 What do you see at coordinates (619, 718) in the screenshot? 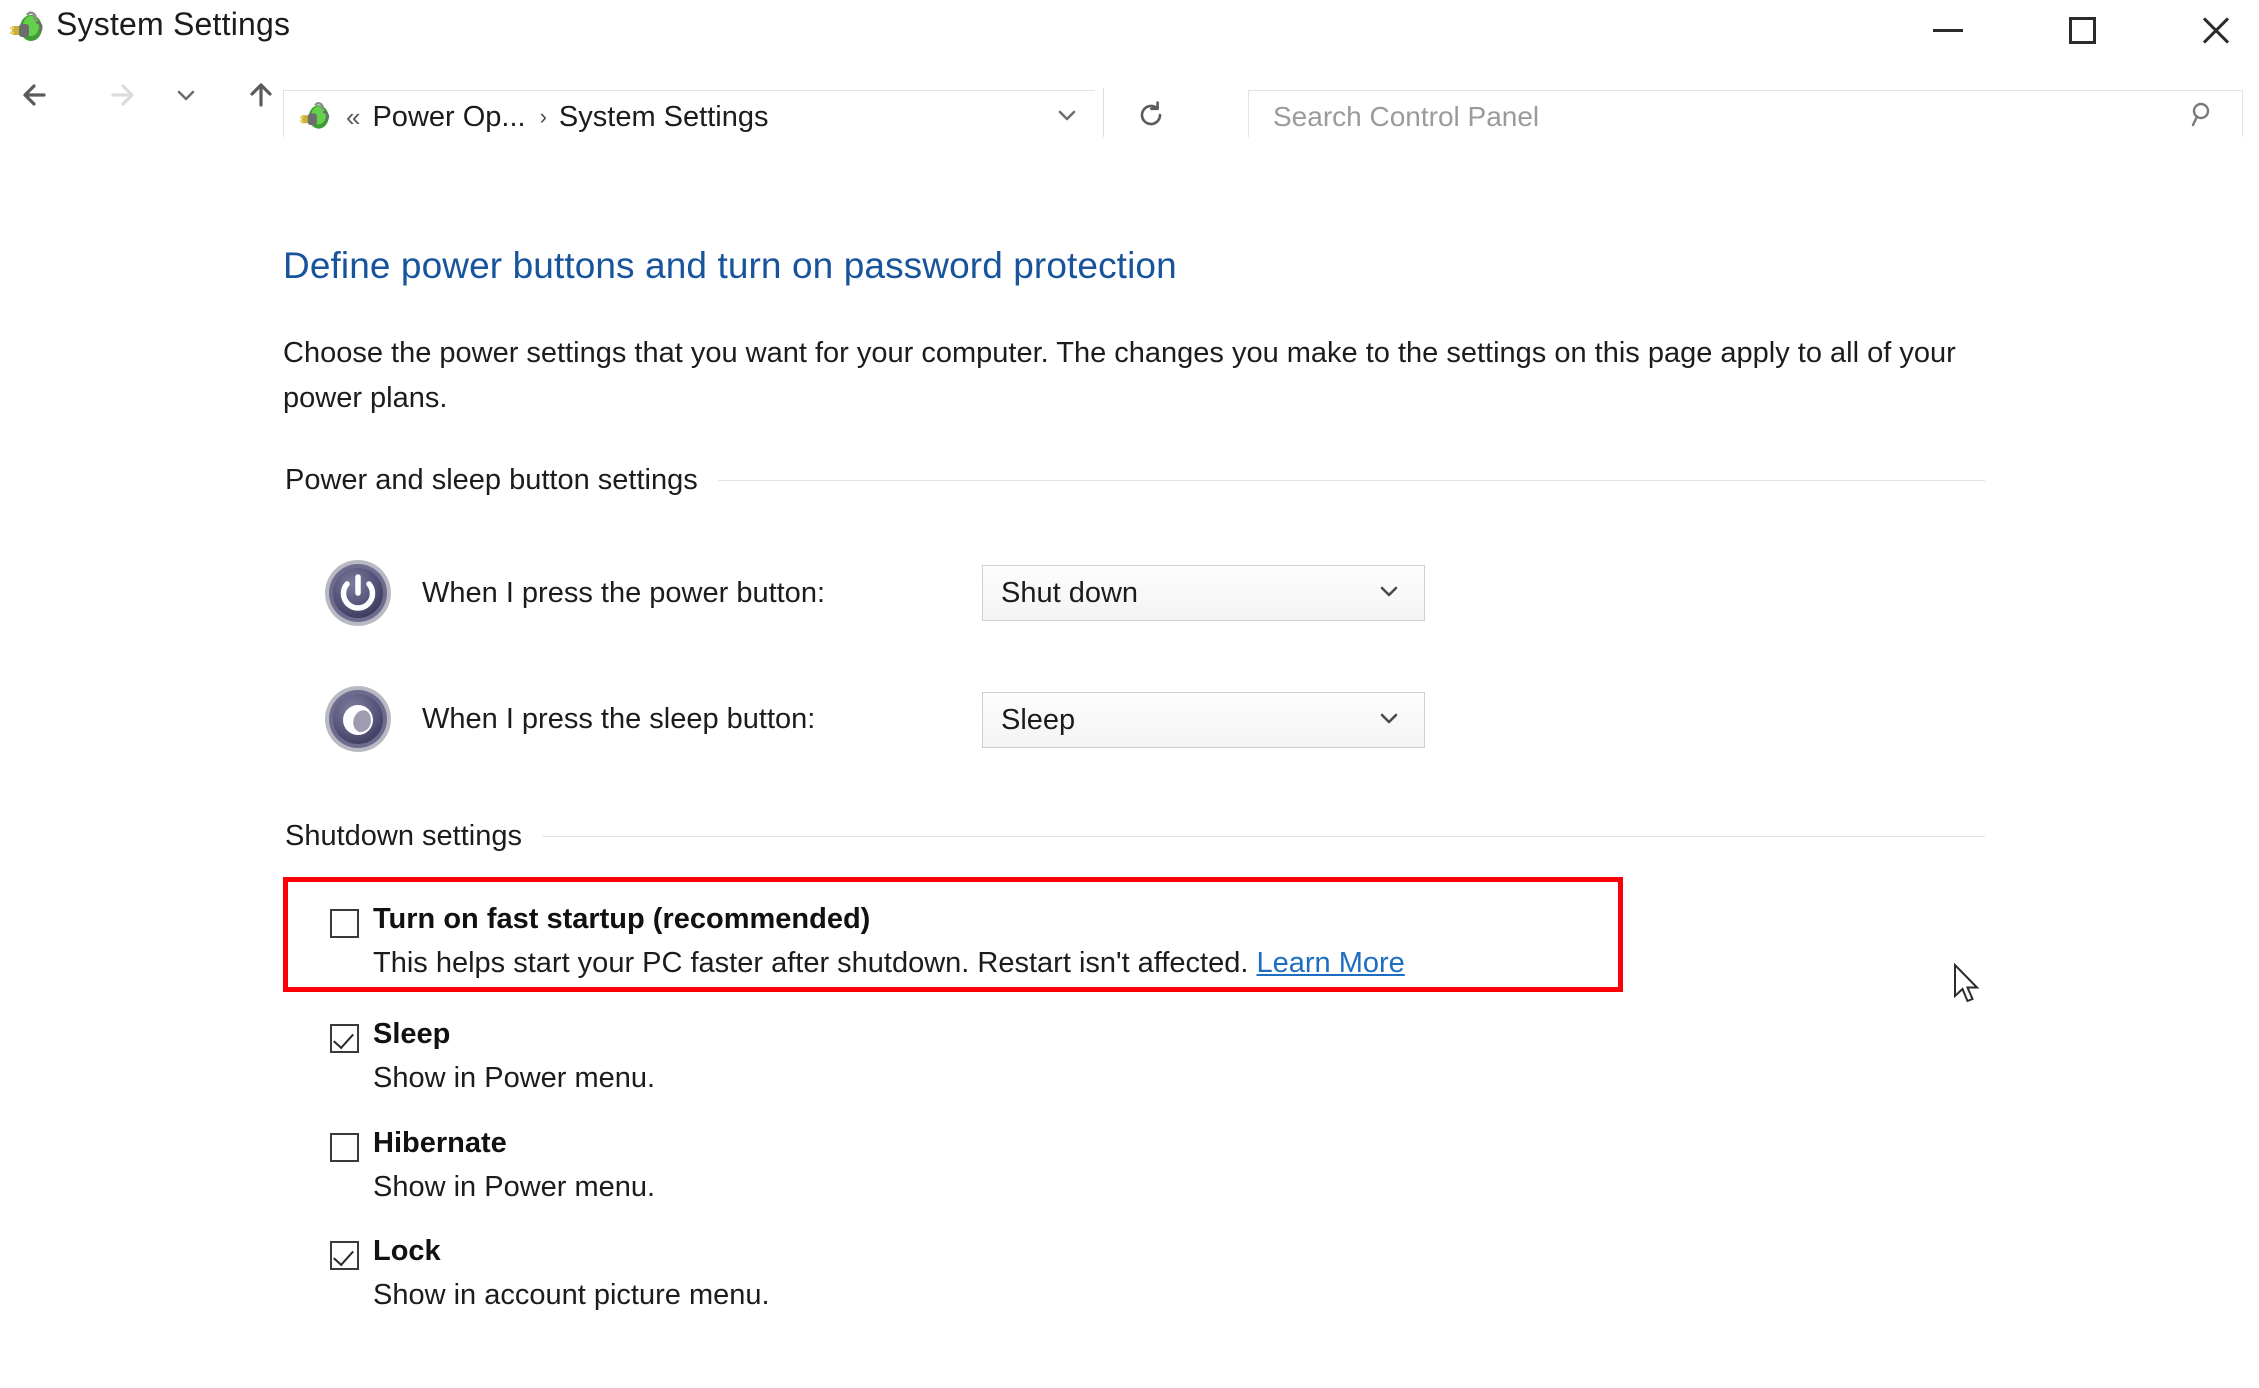
I see `sleep-button-label: When I press the sleep button:` at bounding box center [619, 718].